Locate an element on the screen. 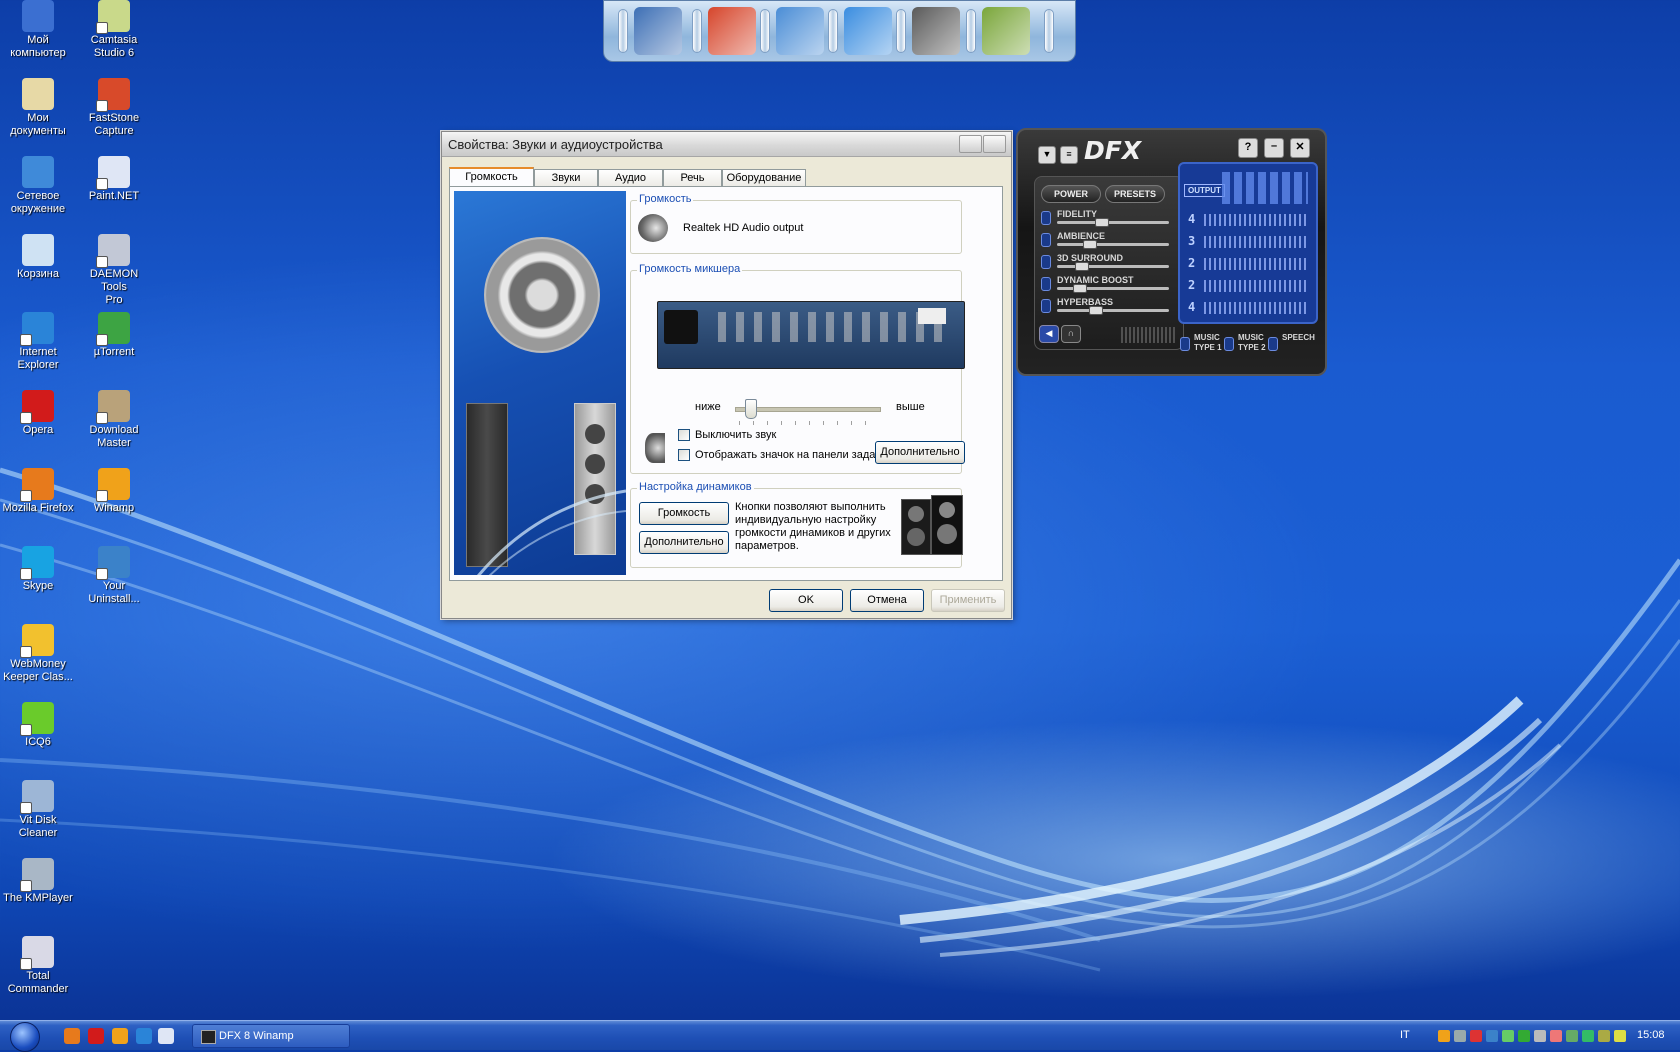 The height and width of the screenshot is (1052, 1680). dialog-titlebar: Свойства: Звуки и аудиоустройства is located at coordinates (726, 144).